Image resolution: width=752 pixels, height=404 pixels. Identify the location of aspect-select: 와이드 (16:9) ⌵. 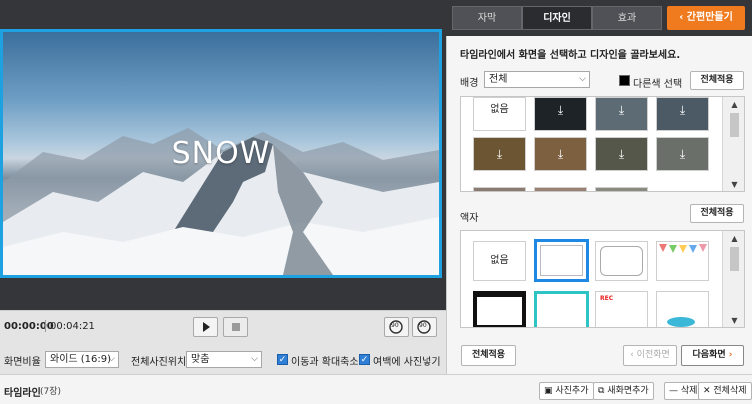
(82, 359).